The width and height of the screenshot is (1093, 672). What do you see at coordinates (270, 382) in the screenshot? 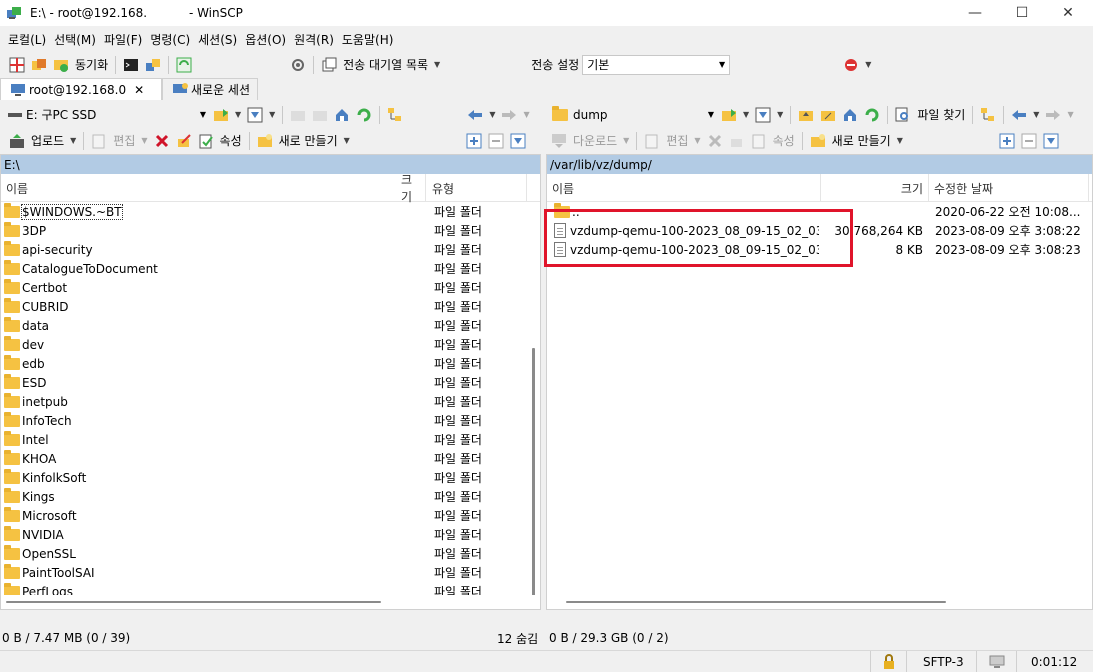
I see `table-row: ESD 파일 폴더` at bounding box center [270, 382].